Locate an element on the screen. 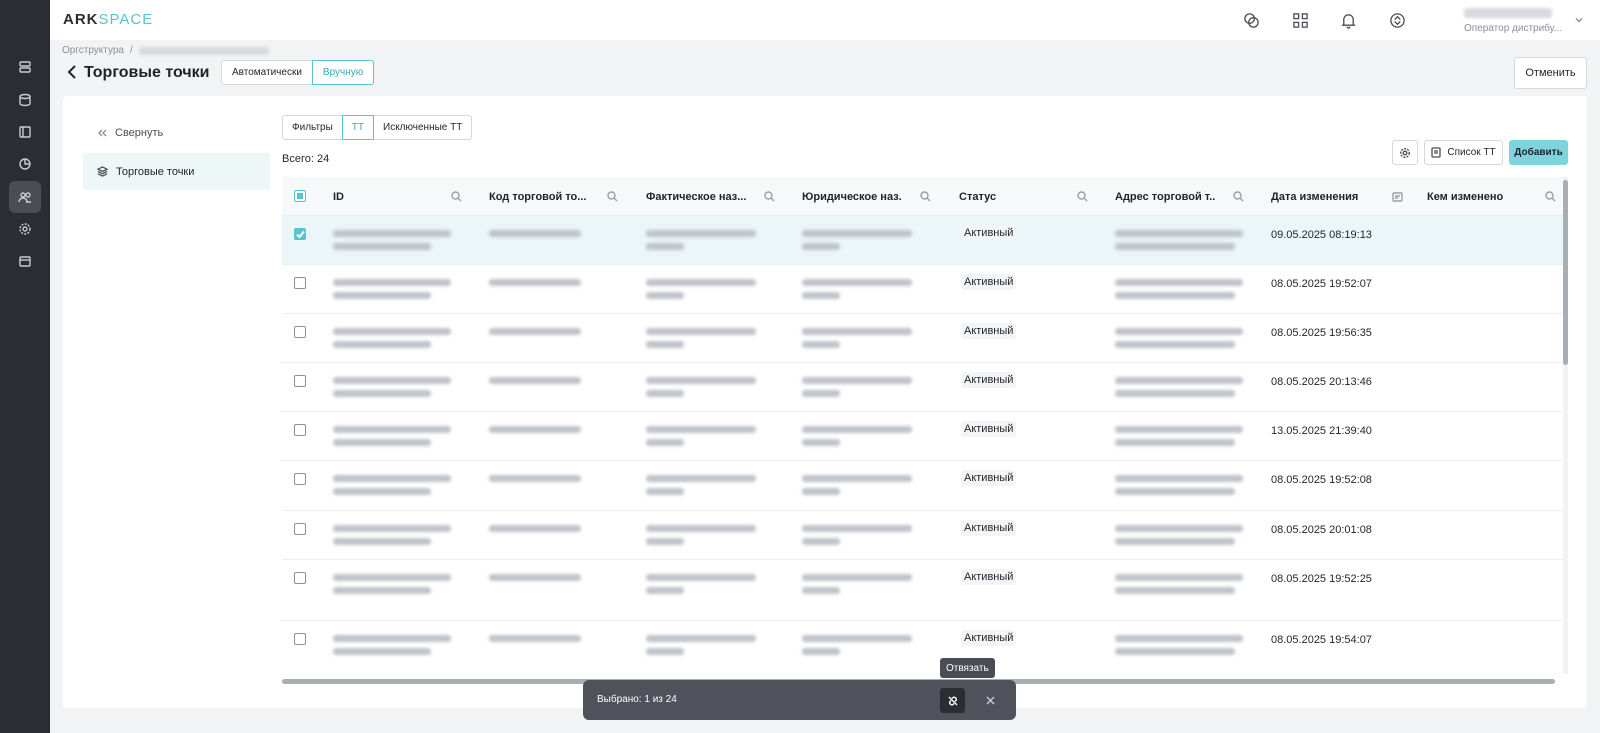 Image resolution: width=1600 pixels, height=733 pixels. table-tabs: Фильтры ТТ Исключенные ТТ is located at coordinates (377, 127).